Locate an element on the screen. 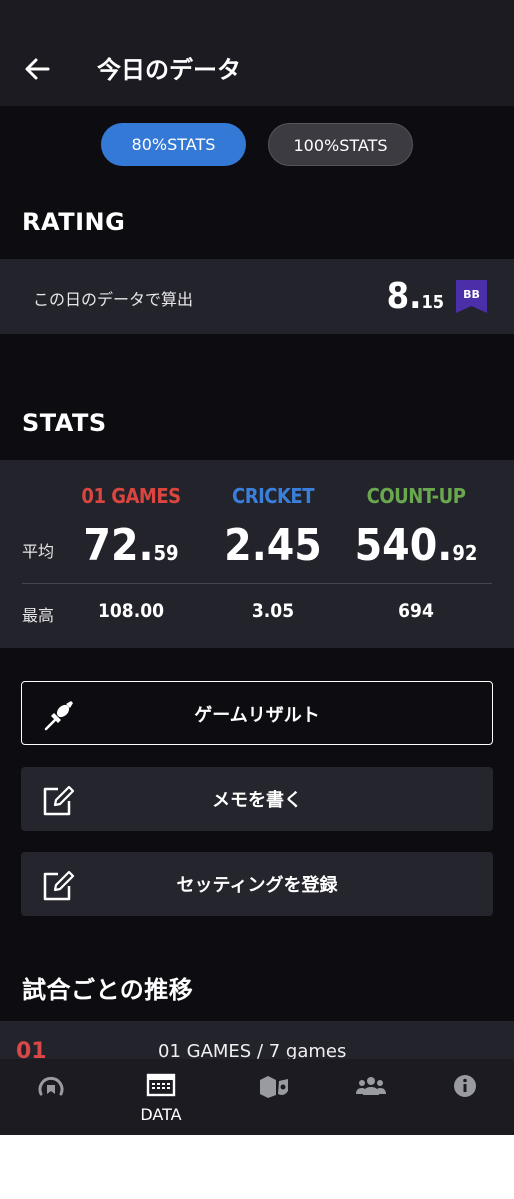 The image size is (514, 1199). friends-icon is located at coordinates (371, 1086).